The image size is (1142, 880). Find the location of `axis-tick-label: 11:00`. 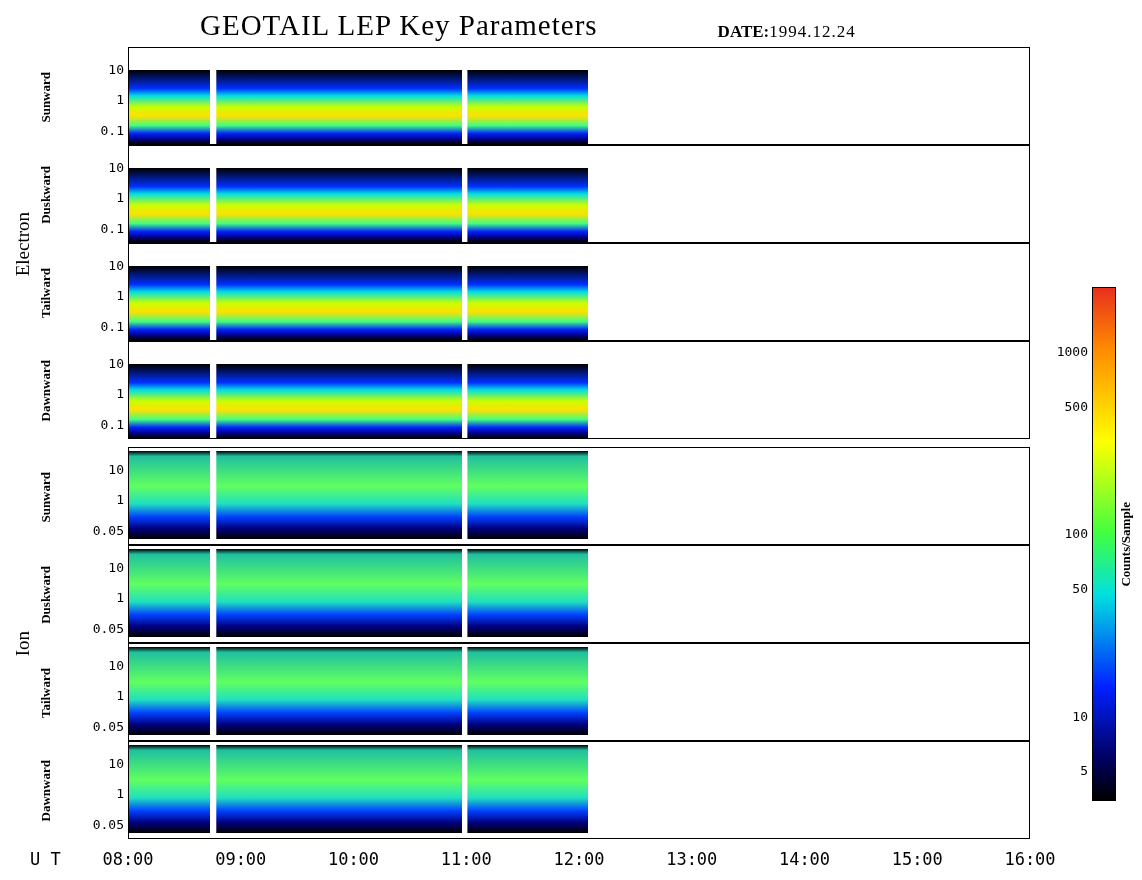

axis-tick-label: 11:00 is located at coordinates (466, 859).